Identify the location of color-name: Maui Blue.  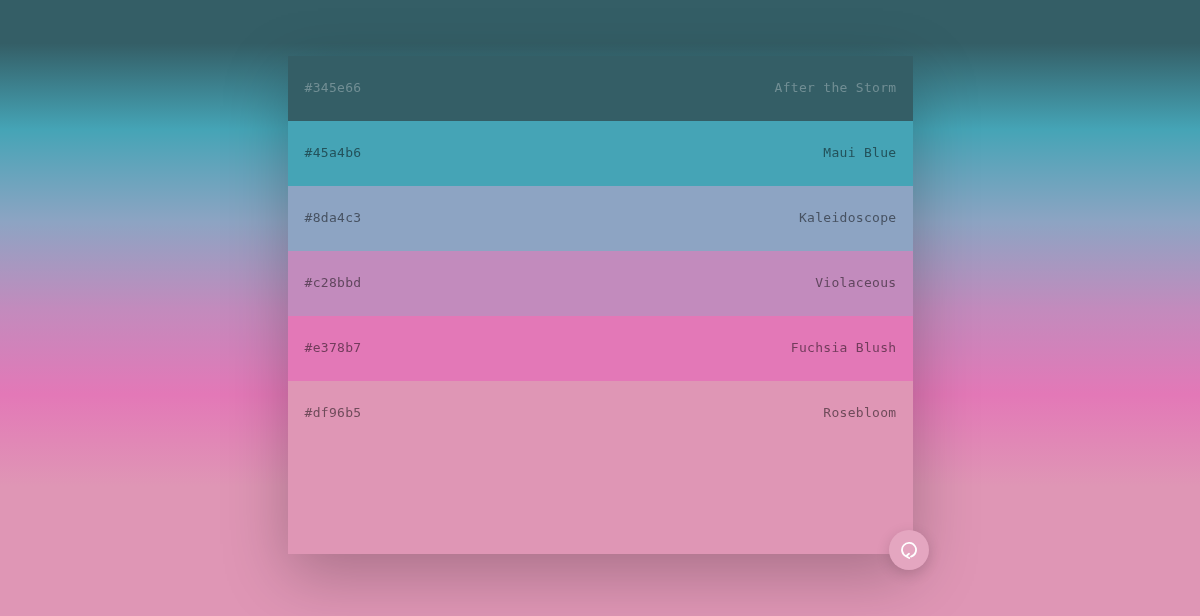
(860, 152).